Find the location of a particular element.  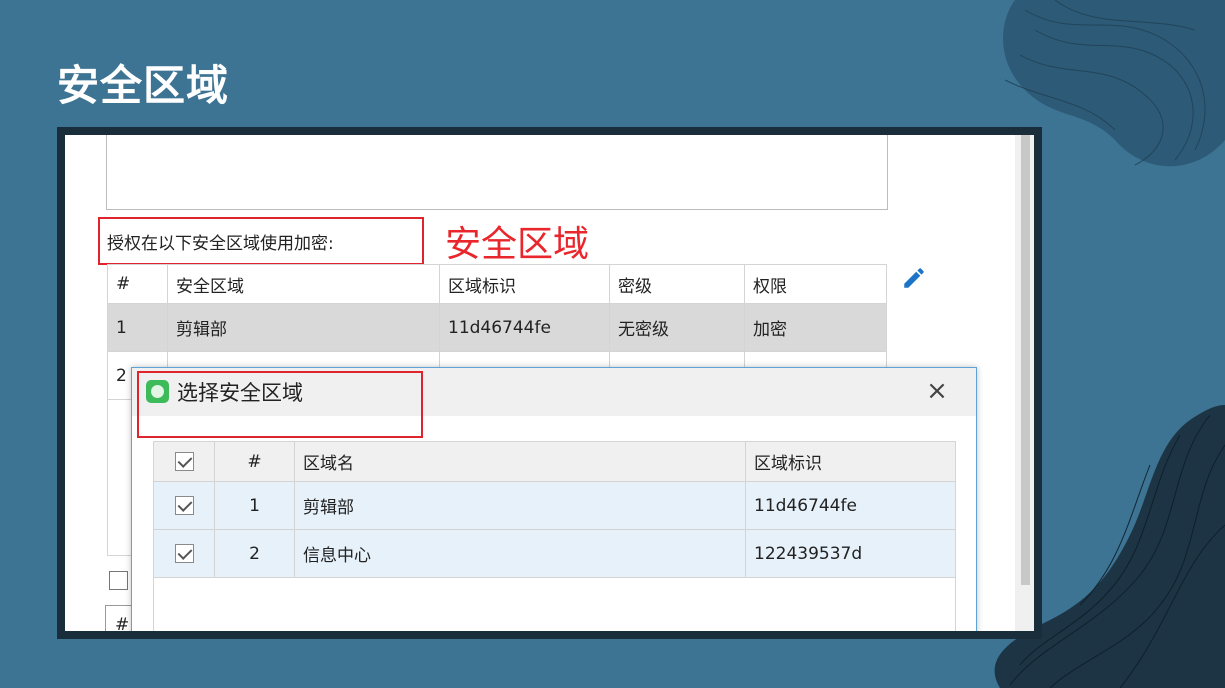

table-row: 1 剪辑部 11d46744fe 无密级 加密 is located at coordinates (497, 327).